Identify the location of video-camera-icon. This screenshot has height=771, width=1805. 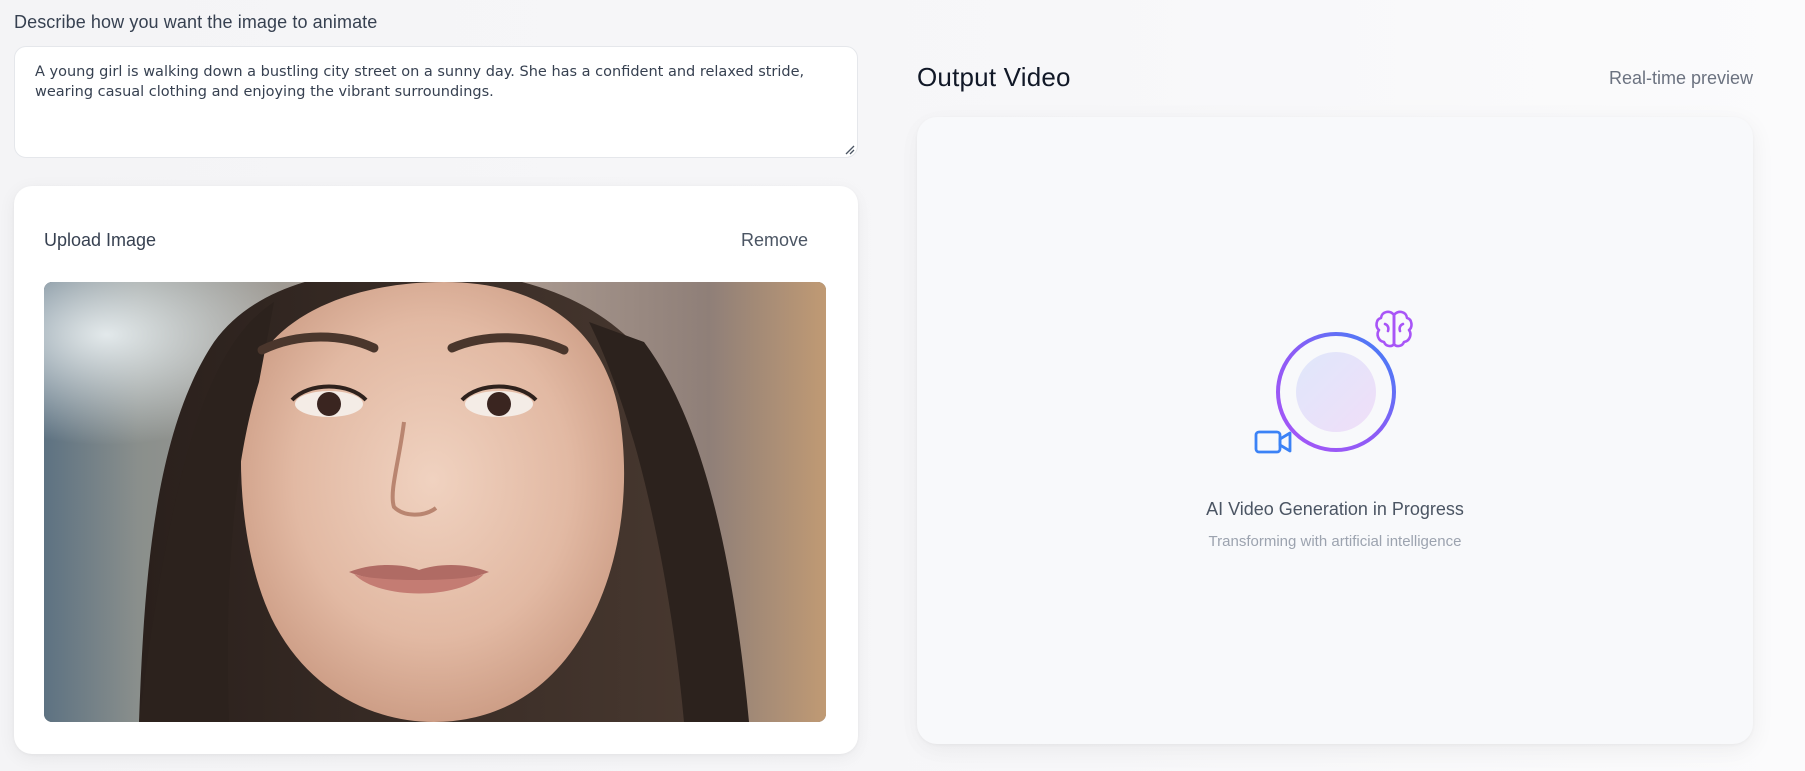
(1273, 442).